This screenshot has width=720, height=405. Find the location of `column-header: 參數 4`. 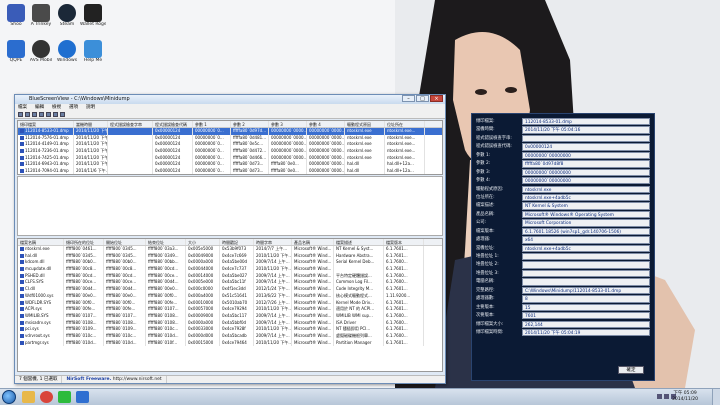

column-header: 參數 4 is located at coordinates (326, 124).